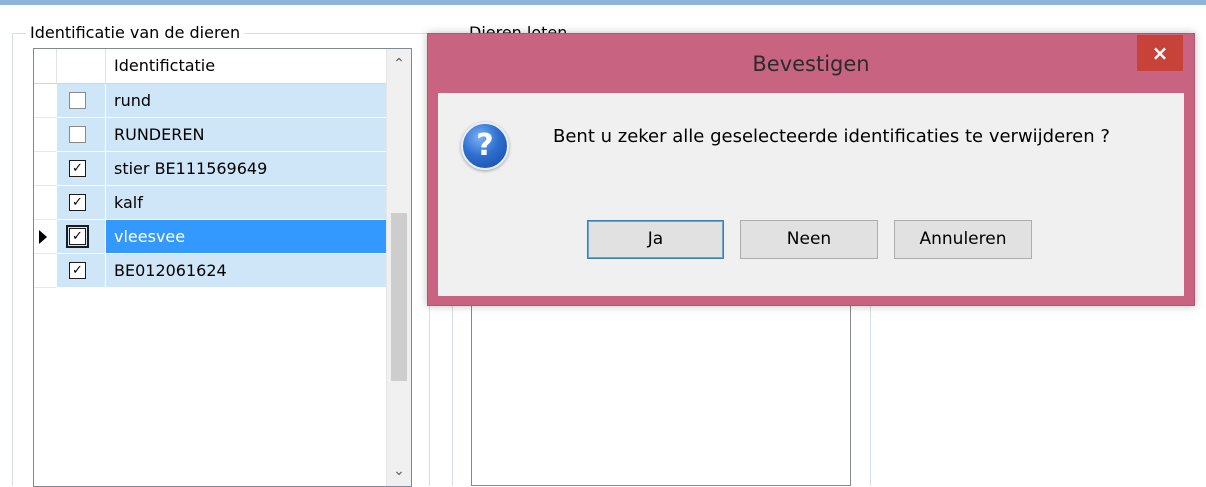  What do you see at coordinates (399, 471) in the screenshot?
I see `chevron-down-icon: ⌄` at bounding box center [399, 471].